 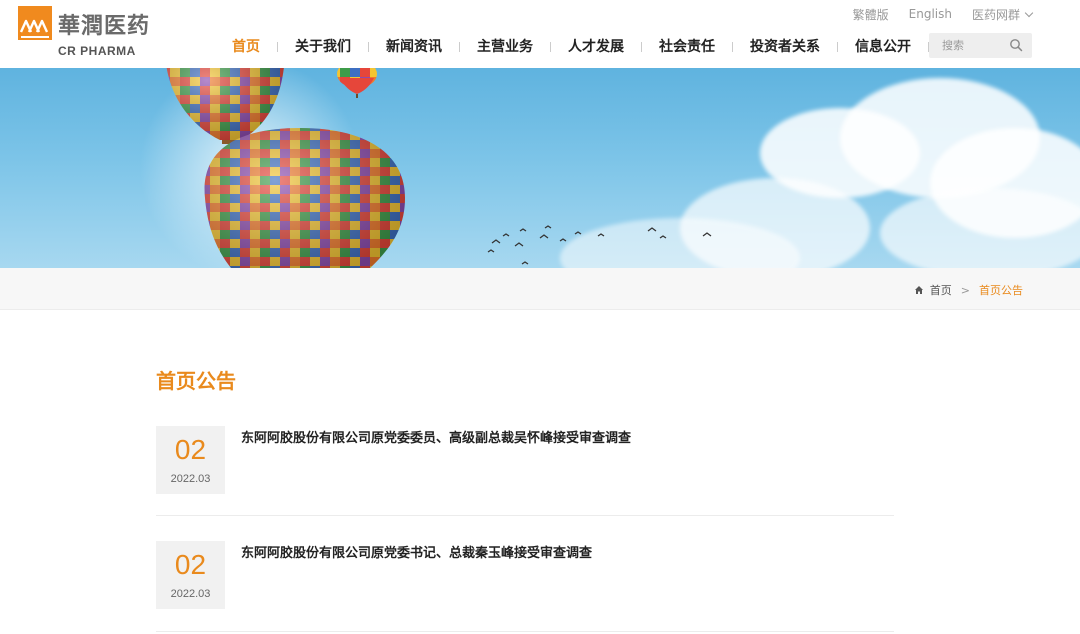 What do you see at coordinates (104, 26) in the screenshot?
I see `logo-text-cn: 華潤医药` at bounding box center [104, 26].